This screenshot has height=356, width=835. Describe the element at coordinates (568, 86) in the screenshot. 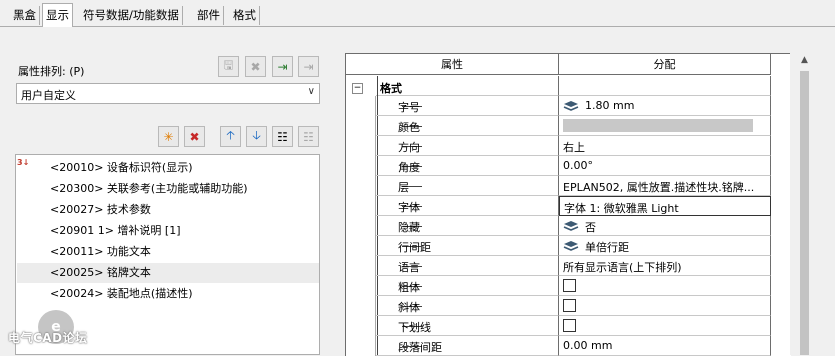

I see `group-row` at that location.